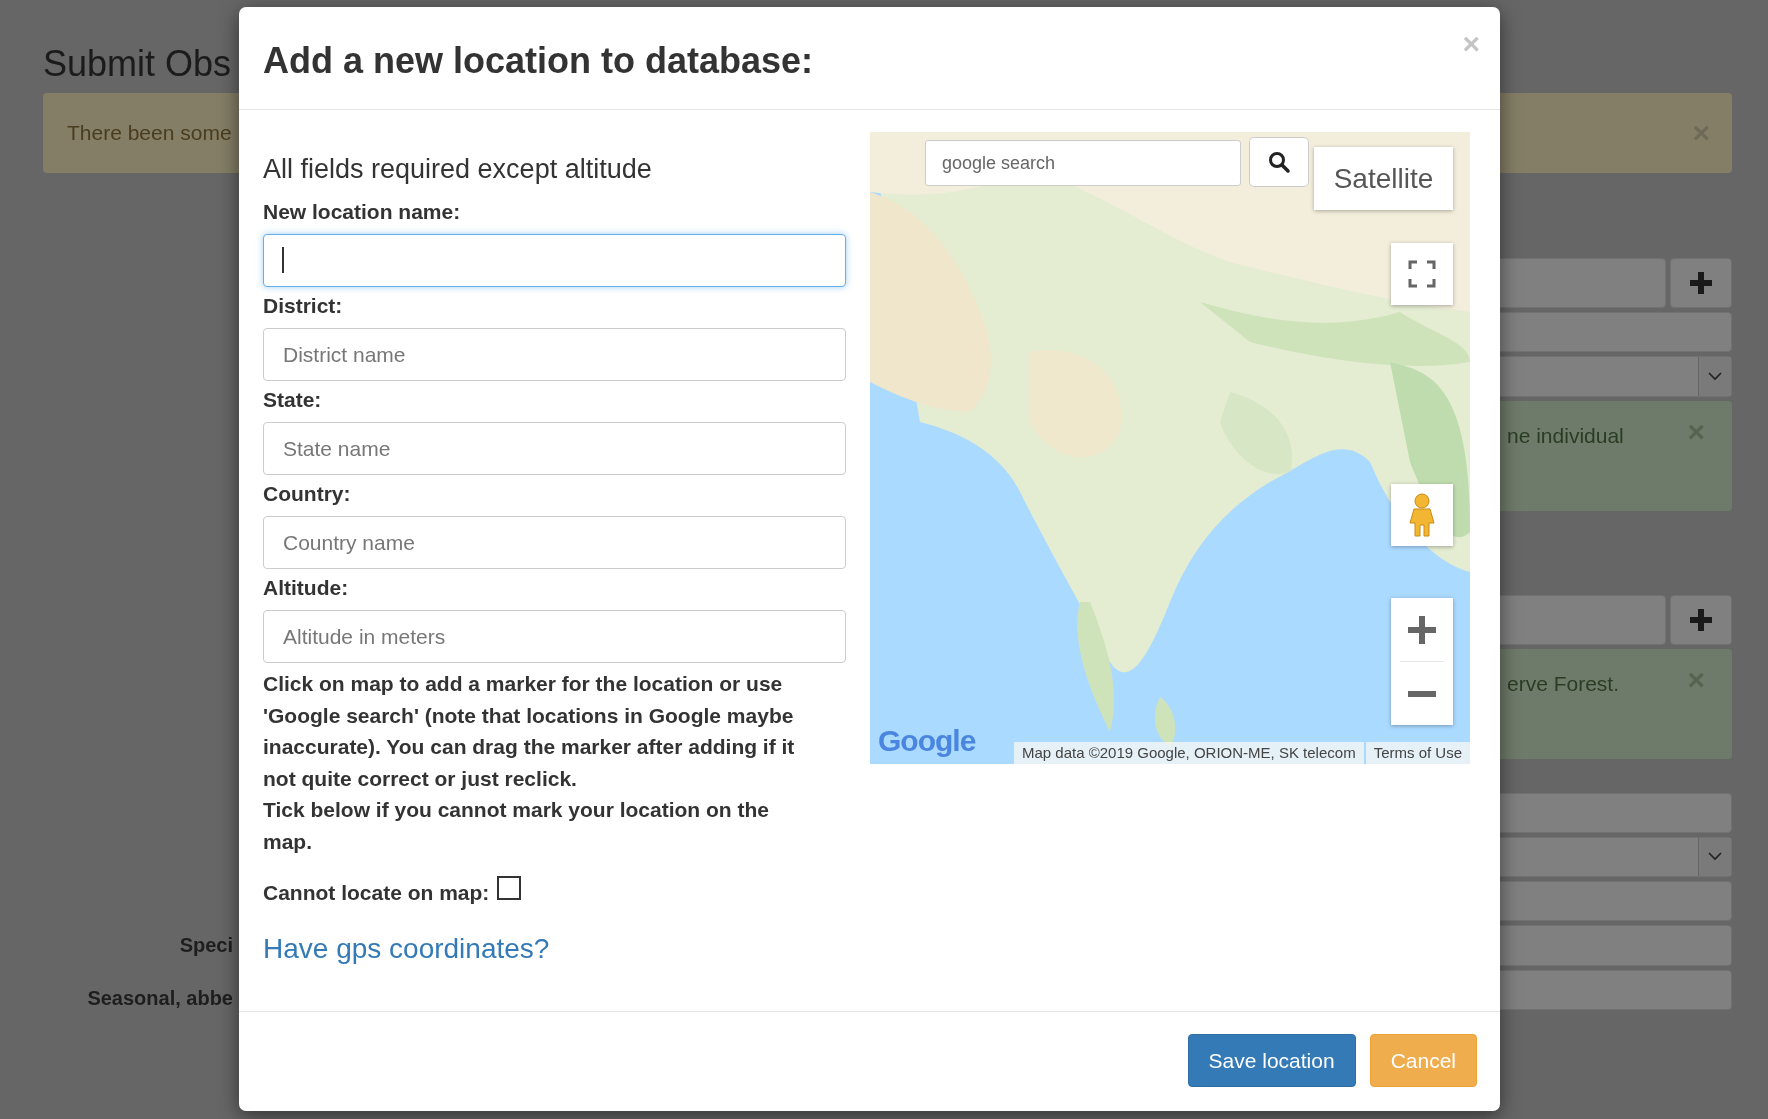 The image size is (1768, 1119). Describe the element at coordinates (1417, 753) in the screenshot. I see `terms-link: Terms of Use` at that location.